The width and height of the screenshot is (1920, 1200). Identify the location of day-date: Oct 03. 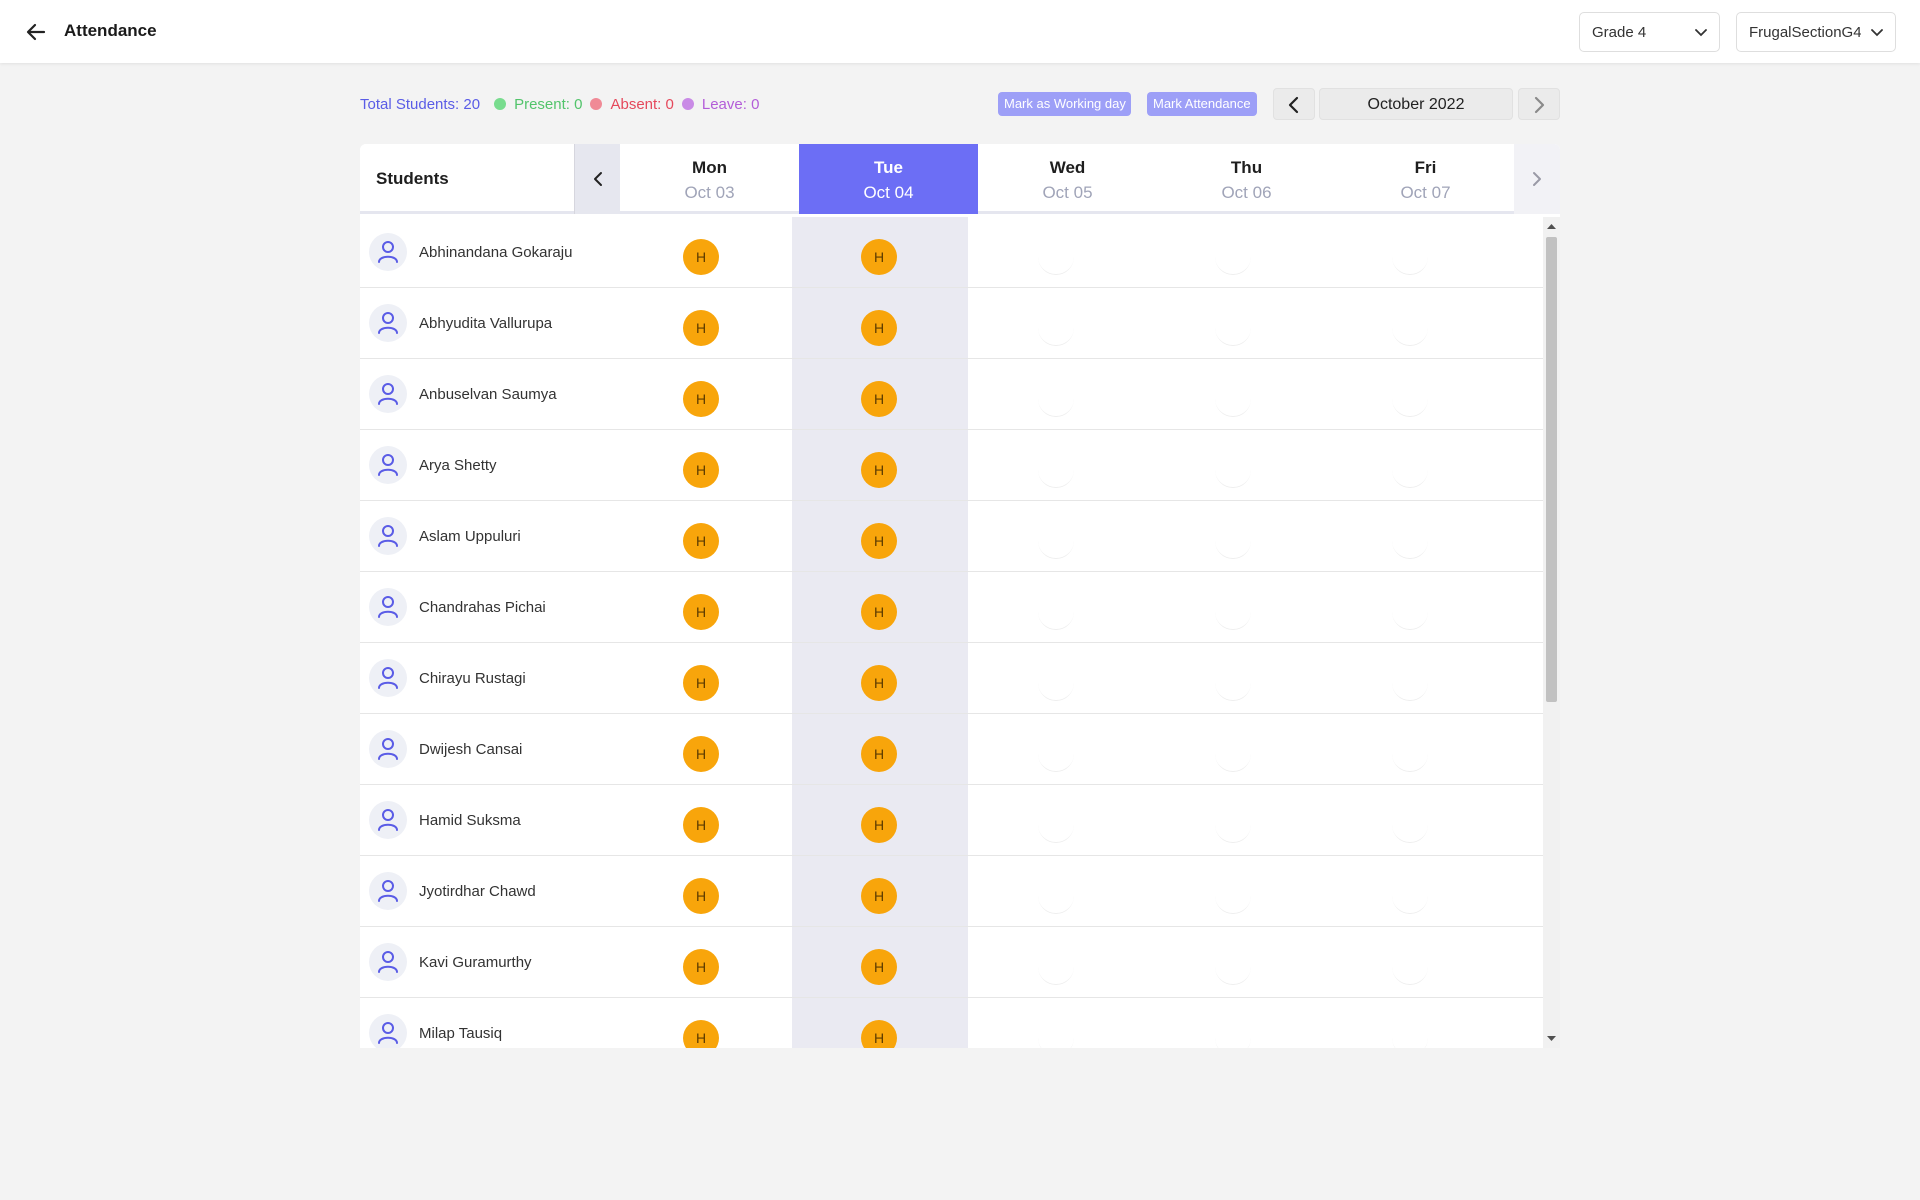
(709, 192).